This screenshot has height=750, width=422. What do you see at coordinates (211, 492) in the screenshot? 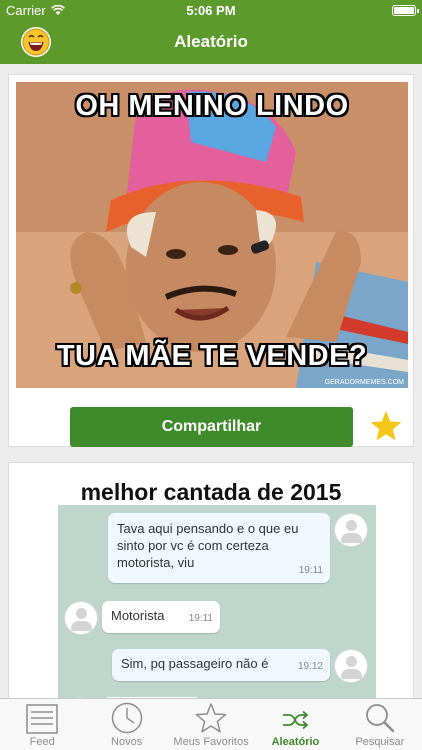
I see `post-title: melhor cantada de 2015` at bounding box center [211, 492].